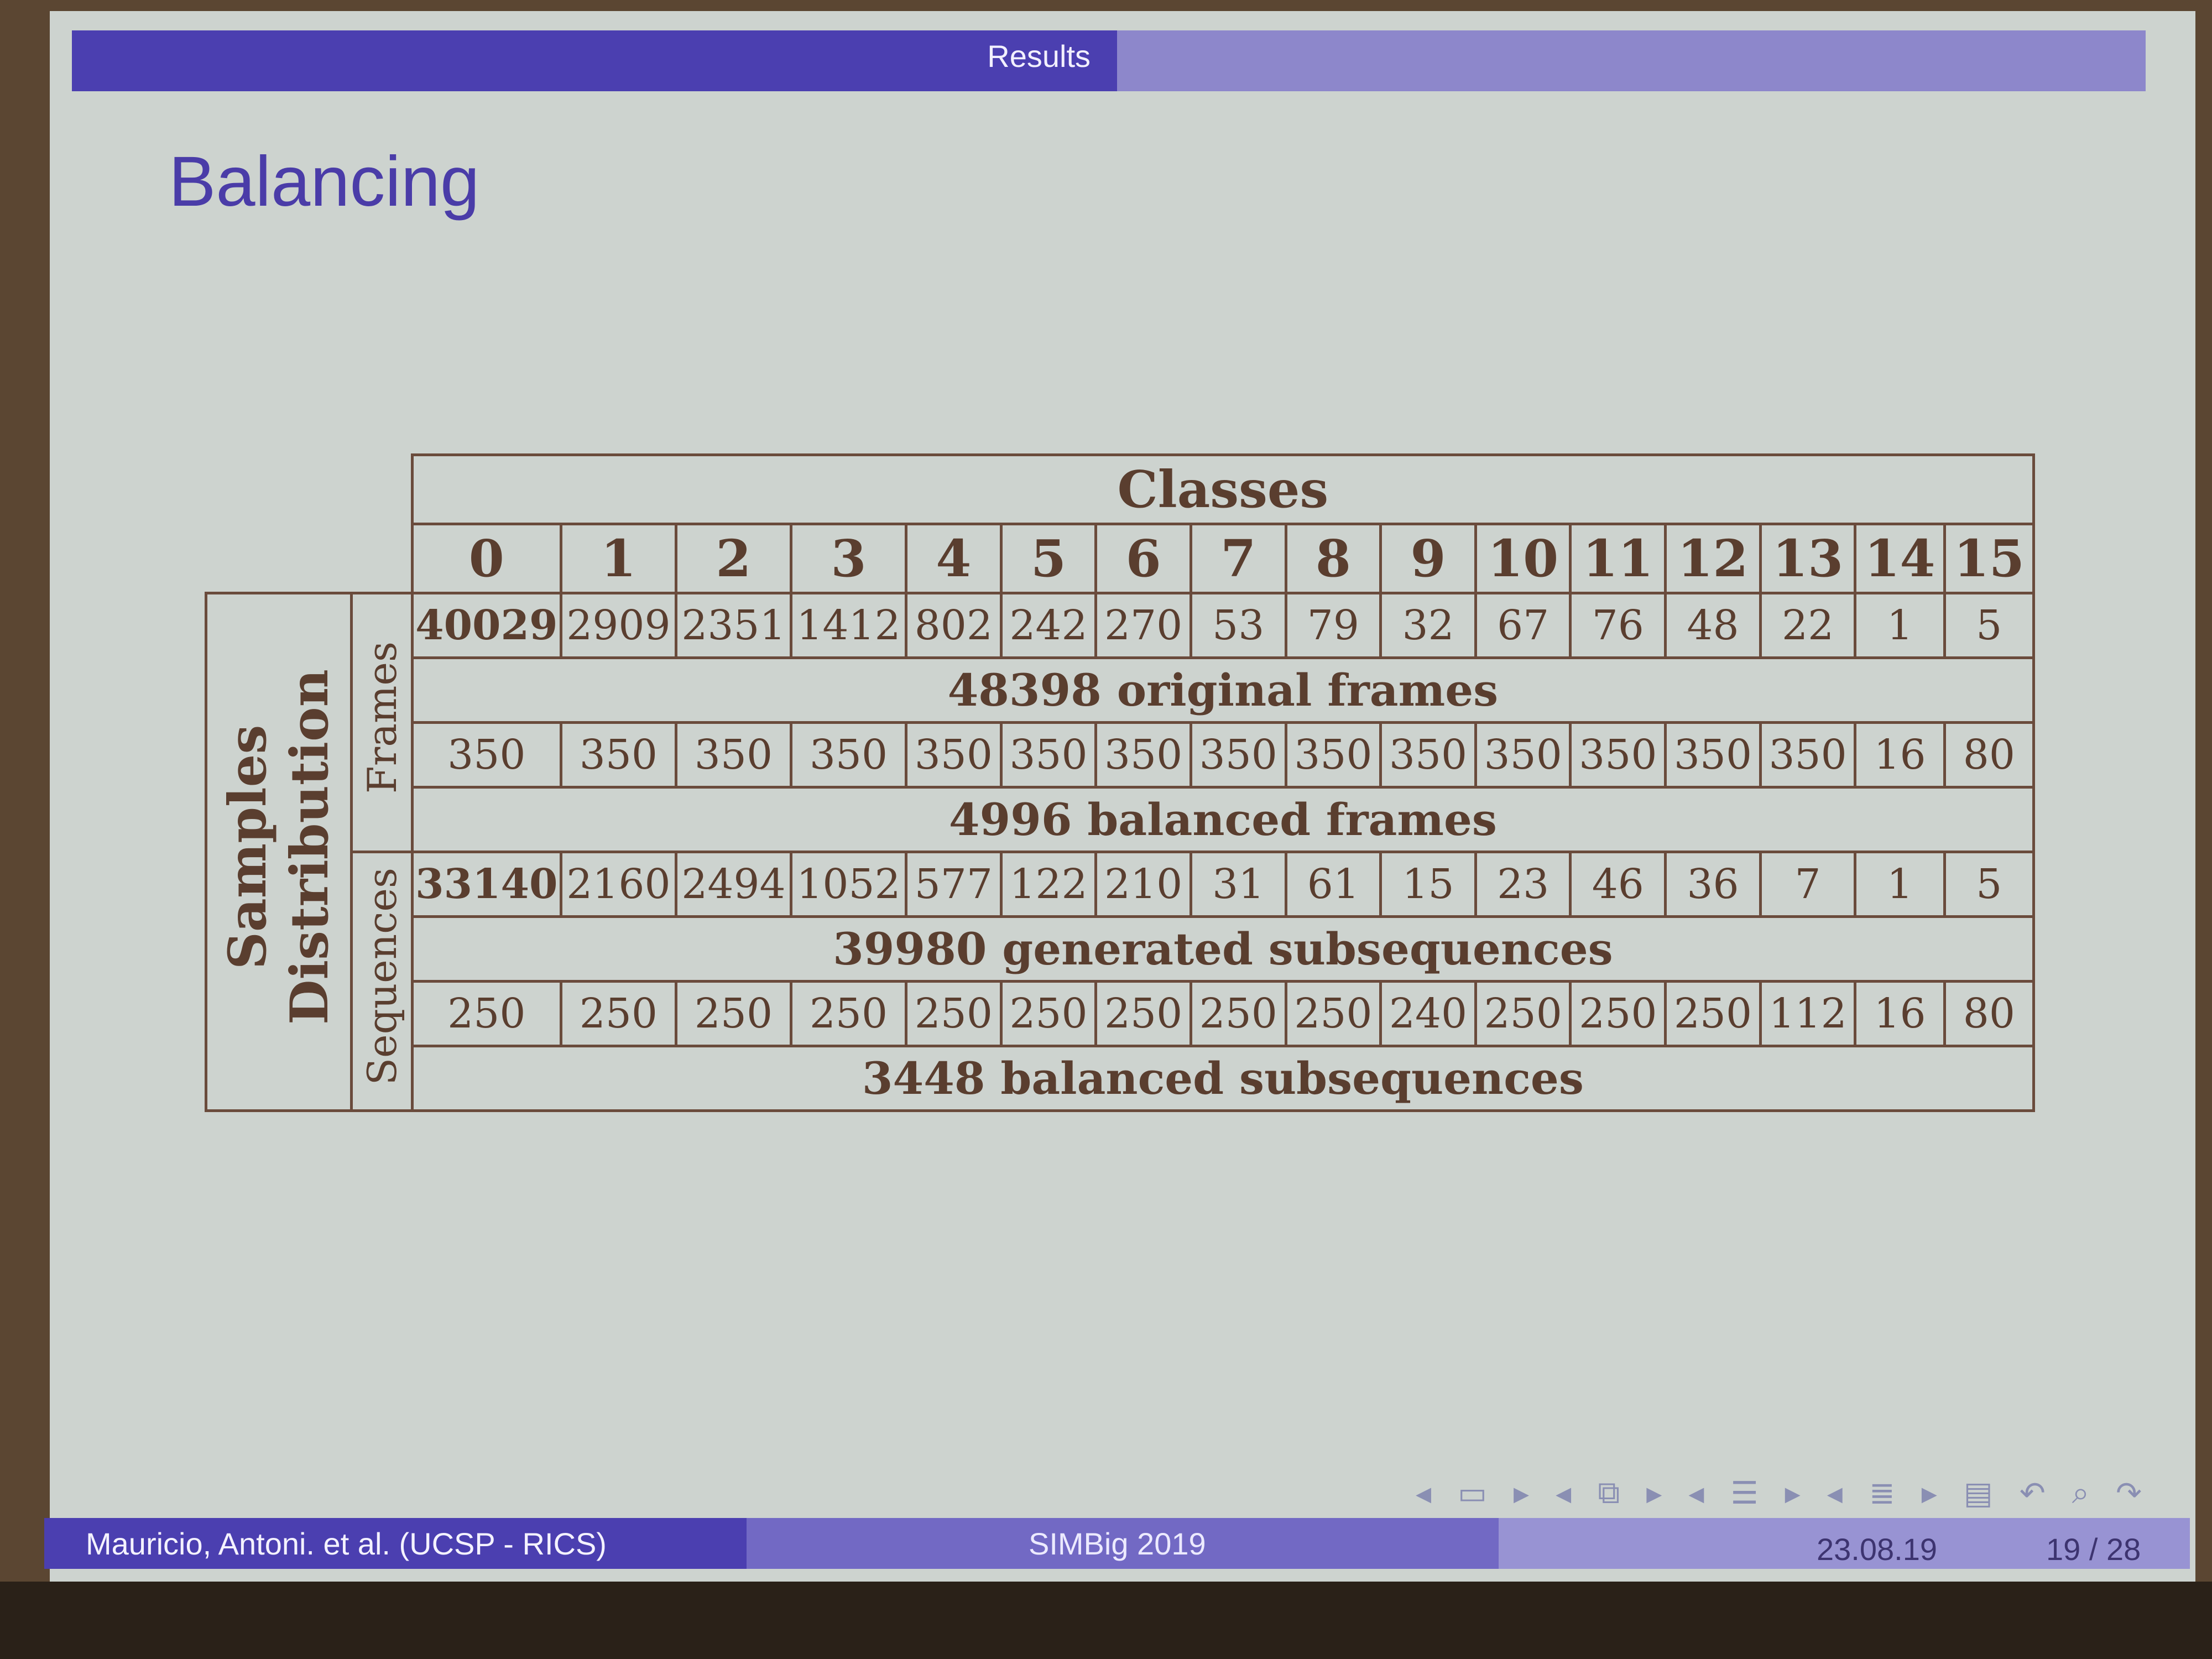 This screenshot has height=1659, width=2212. I want to click on frame-icon: ▭, so click(1473, 1493).